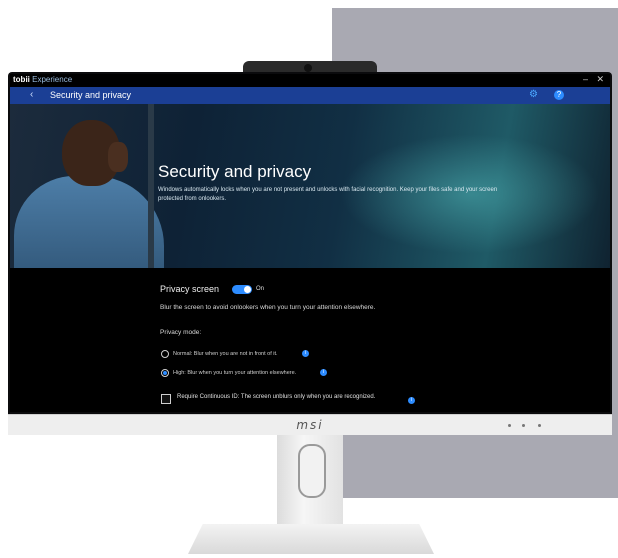  What do you see at coordinates (247, 289) in the screenshot?
I see `toggle-knob` at bounding box center [247, 289].